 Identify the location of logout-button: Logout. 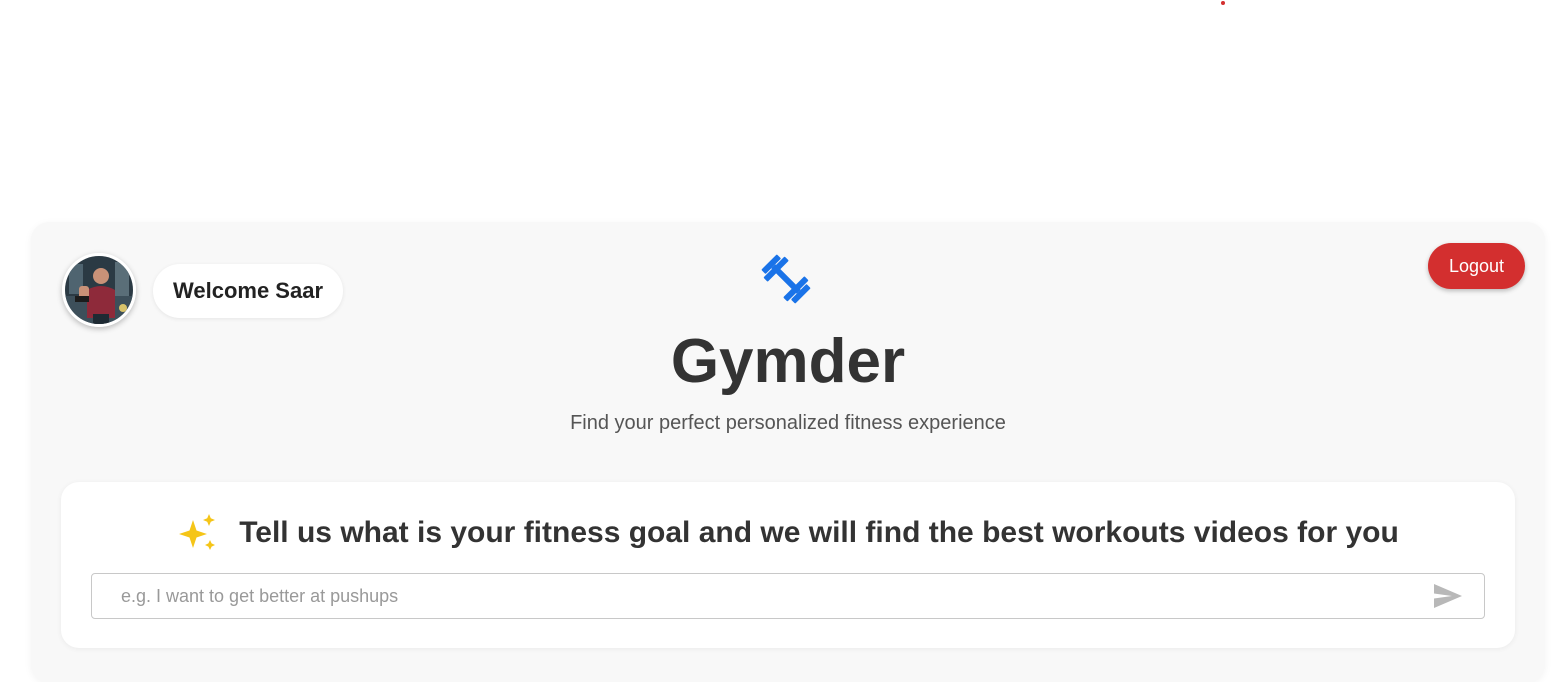
(1476, 266).